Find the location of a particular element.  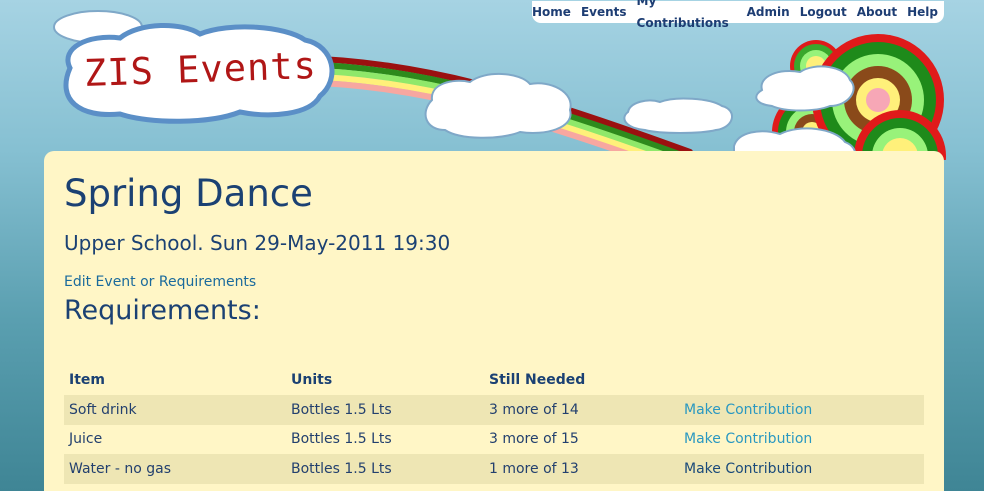

cell-still-needed: 3 more of 14 is located at coordinates (581, 410).